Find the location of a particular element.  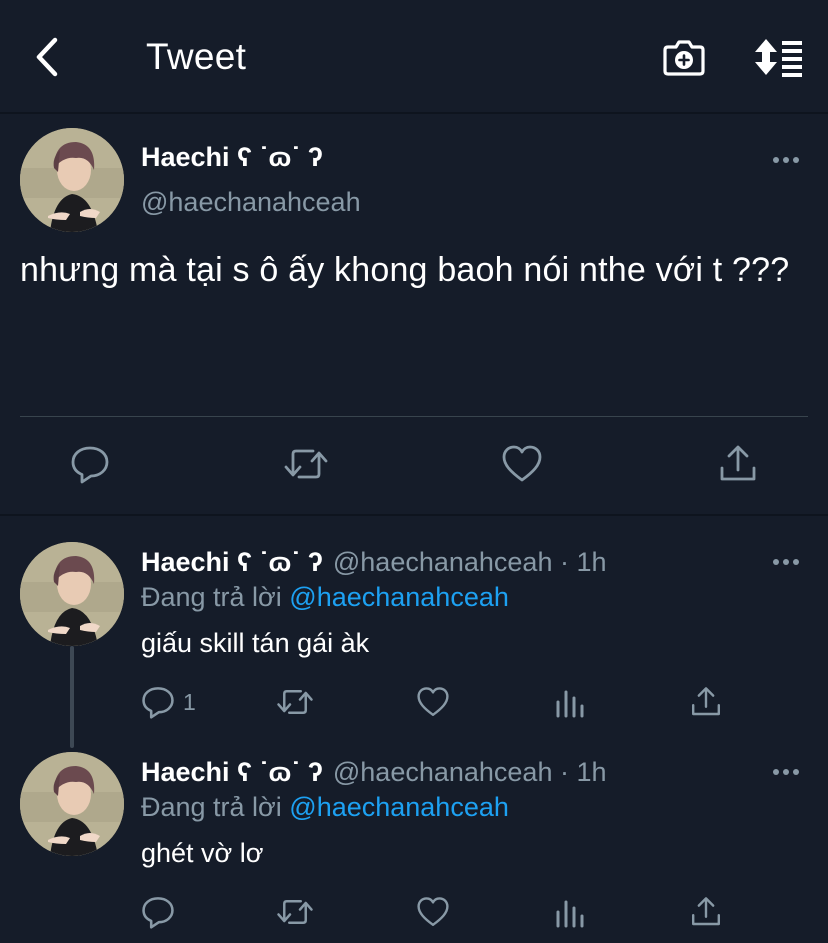

page-title: Tweet is located at coordinates (196, 56).